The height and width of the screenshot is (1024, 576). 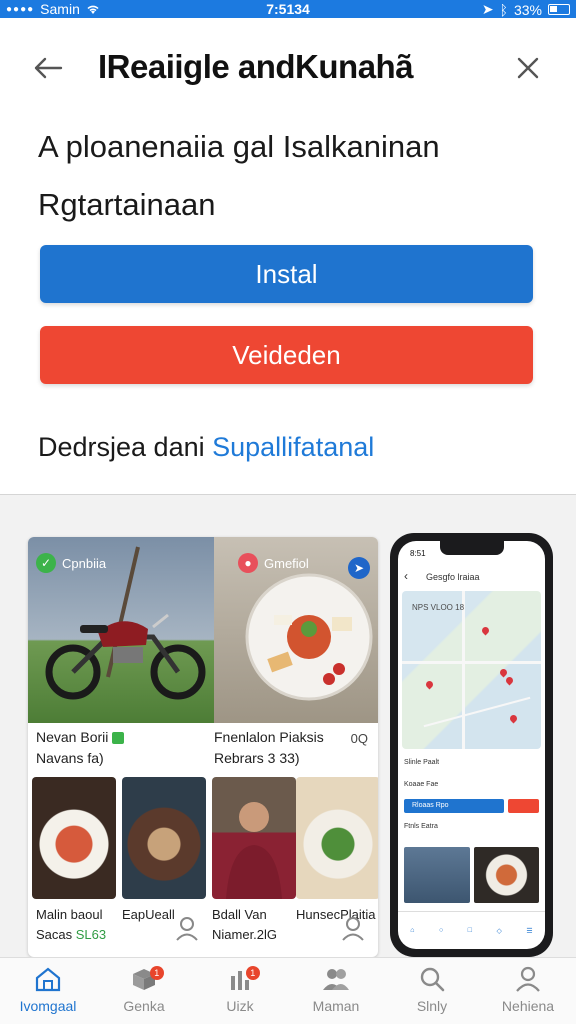 What do you see at coordinates (123, 749) in the screenshot?
I see `info-left: Nevan Borii Navans fa)` at bounding box center [123, 749].